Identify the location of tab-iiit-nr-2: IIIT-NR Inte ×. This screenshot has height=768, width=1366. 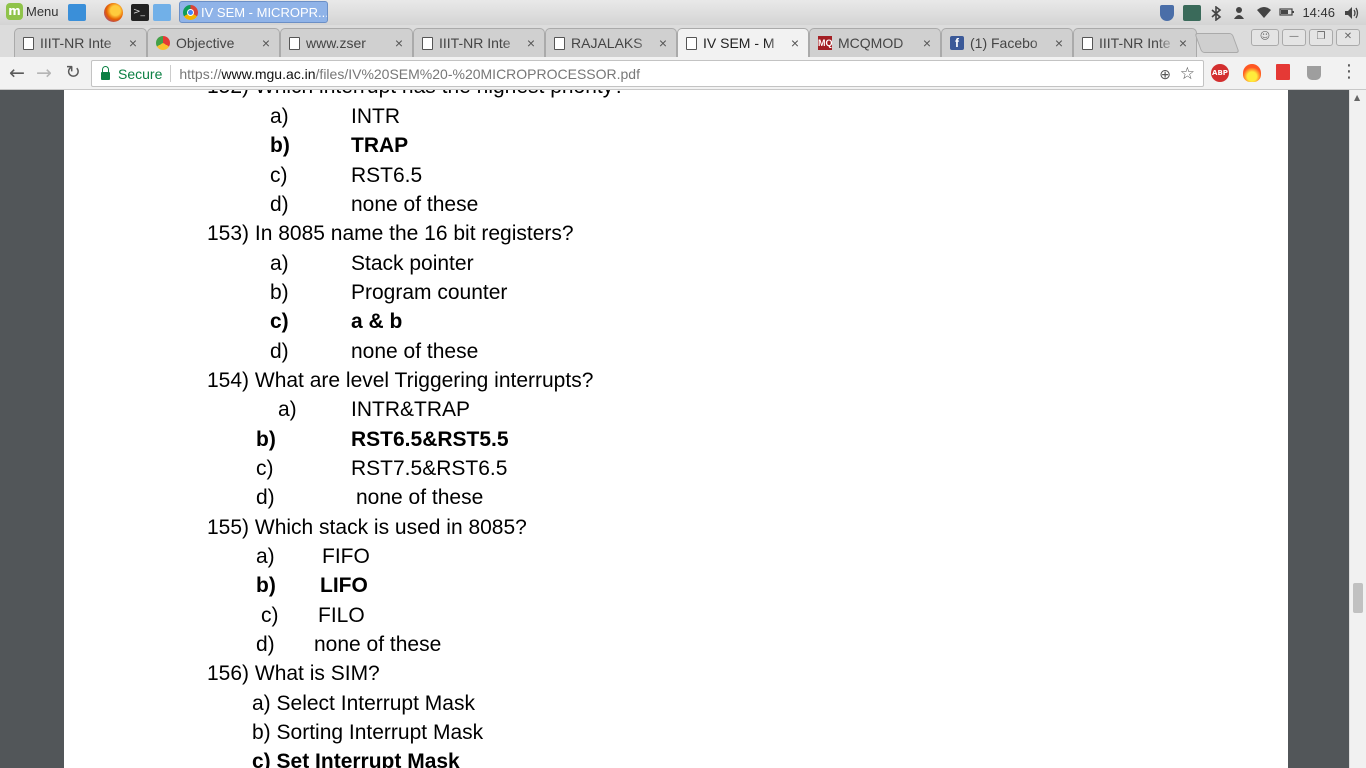
(479, 42).